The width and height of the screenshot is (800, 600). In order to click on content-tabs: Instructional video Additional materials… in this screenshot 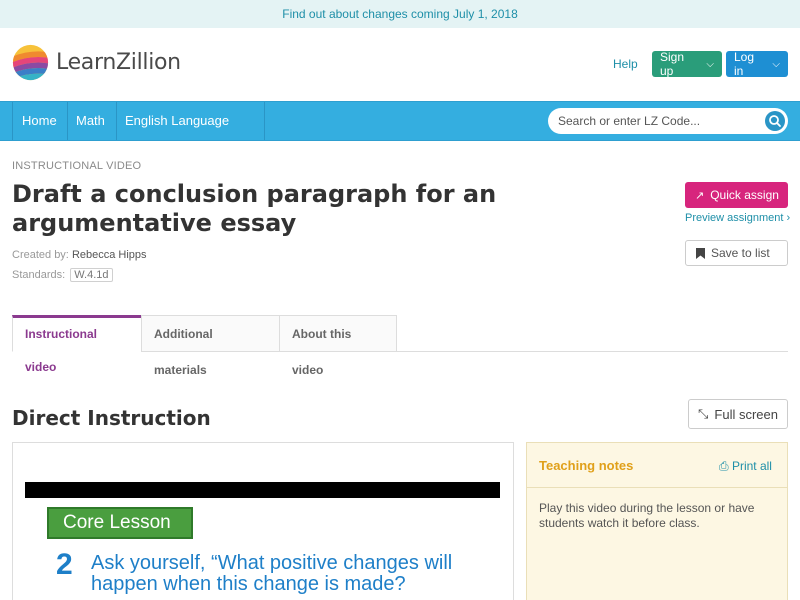, I will do `click(400, 346)`.